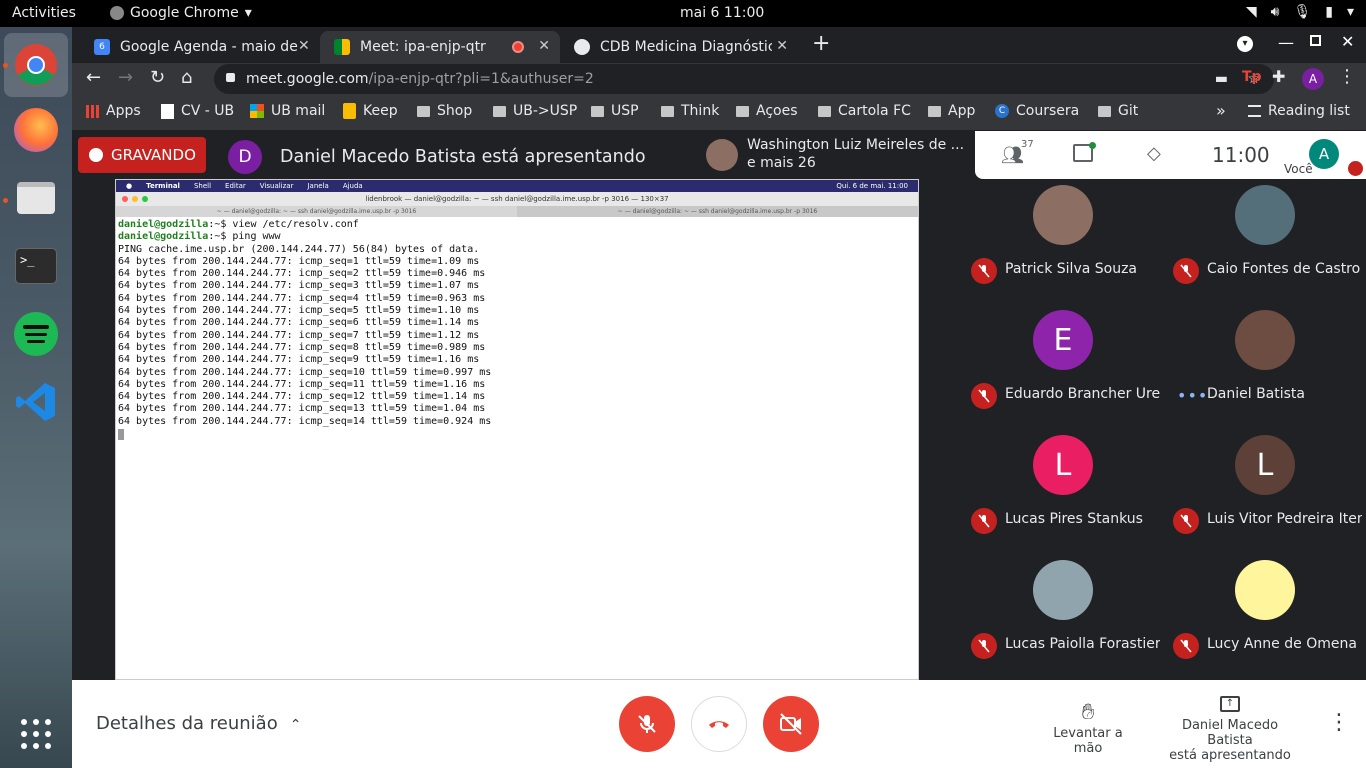 This screenshot has height=768, width=1366. What do you see at coordinates (1063, 614) in the screenshot?
I see `participant-tile: Lucas Paiolla Forastiere` at bounding box center [1063, 614].